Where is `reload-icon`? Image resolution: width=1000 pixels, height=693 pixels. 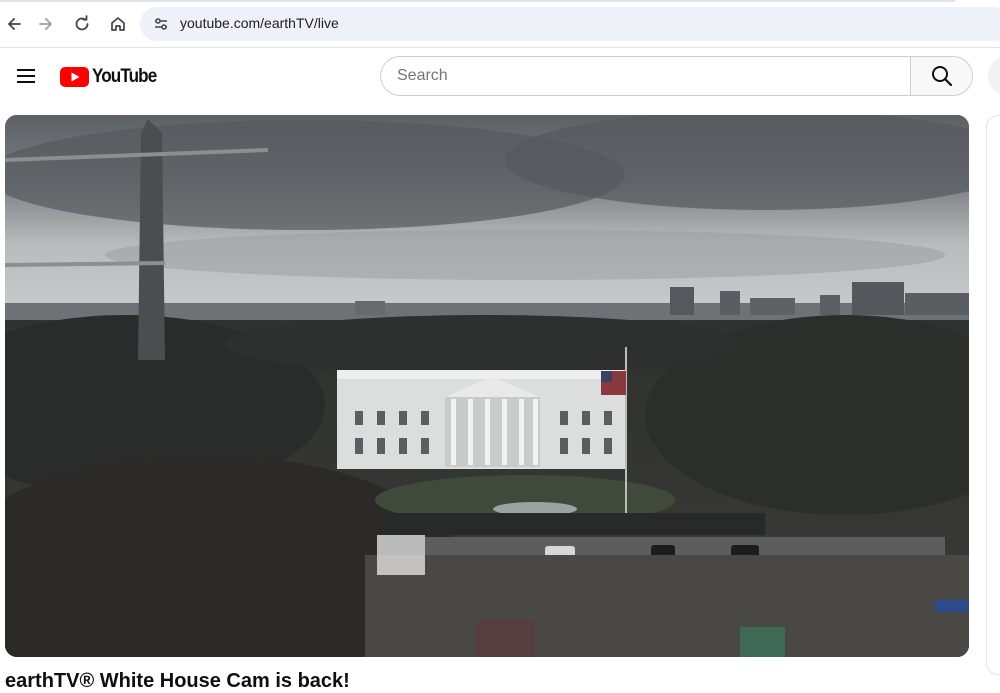
reload-icon is located at coordinates (82, 23).